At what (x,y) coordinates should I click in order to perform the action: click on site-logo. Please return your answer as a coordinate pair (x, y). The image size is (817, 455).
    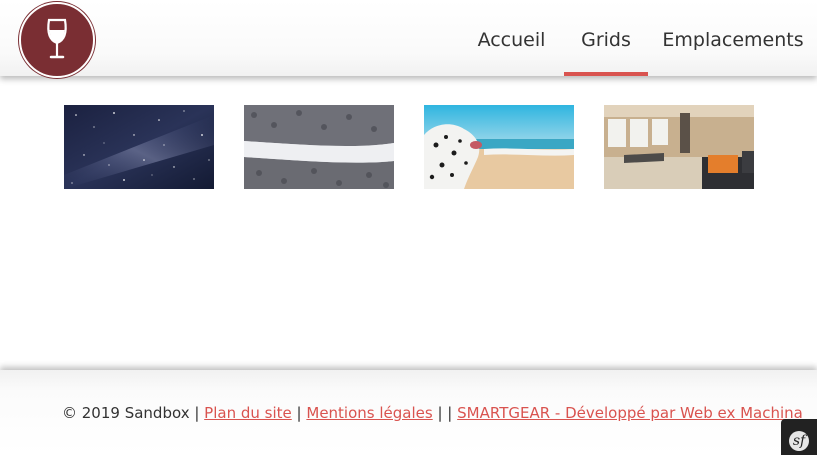
    Looking at the image, I should click on (57, 40).